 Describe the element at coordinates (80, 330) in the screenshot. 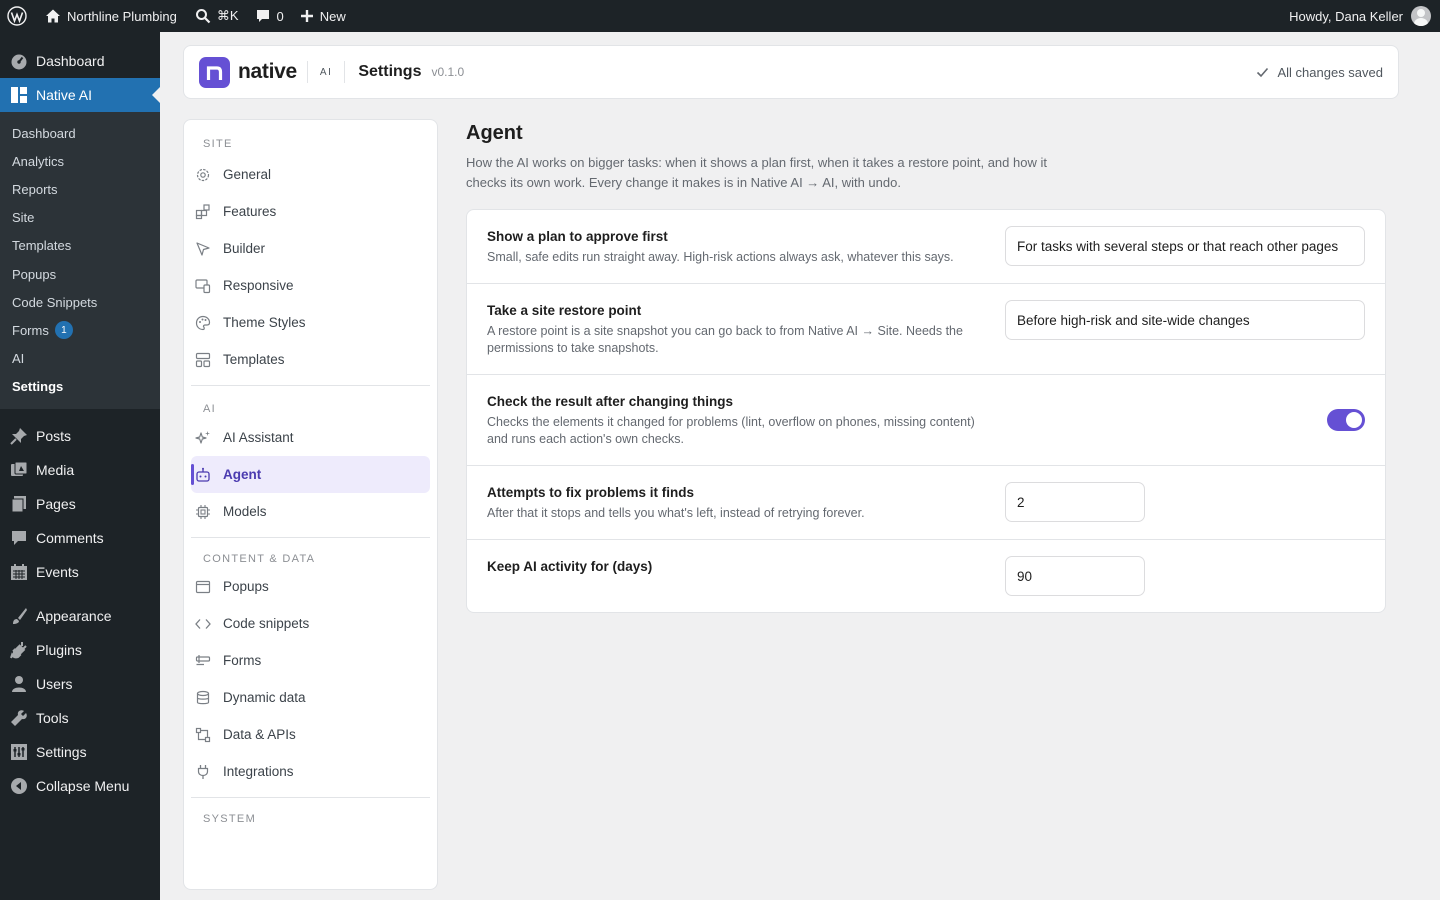

I see `submenu-item-forms: Forms 1` at that location.